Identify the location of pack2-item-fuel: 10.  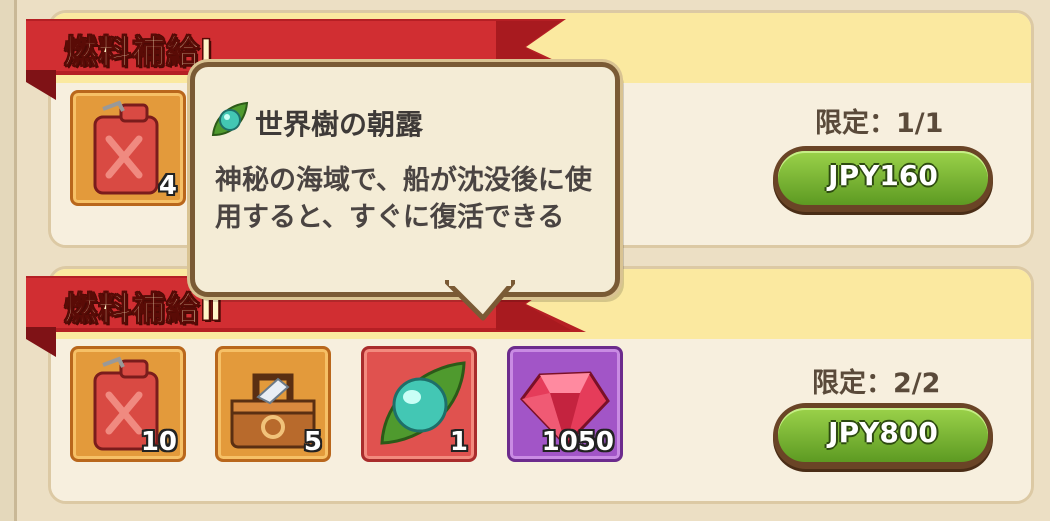
(128, 404).